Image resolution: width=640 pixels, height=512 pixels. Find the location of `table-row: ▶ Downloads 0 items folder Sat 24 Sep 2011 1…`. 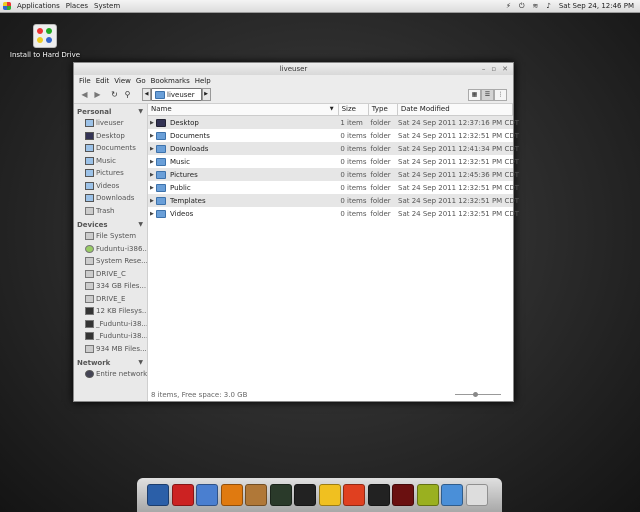

table-row: ▶ Downloads 0 items folder Sat 24 Sep 2011 1… is located at coordinates (333, 148).